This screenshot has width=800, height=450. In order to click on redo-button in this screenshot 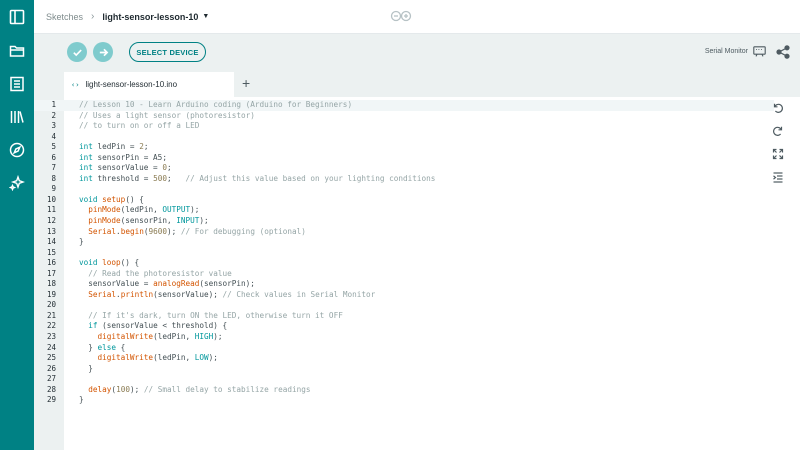, I will do `click(778, 130)`.